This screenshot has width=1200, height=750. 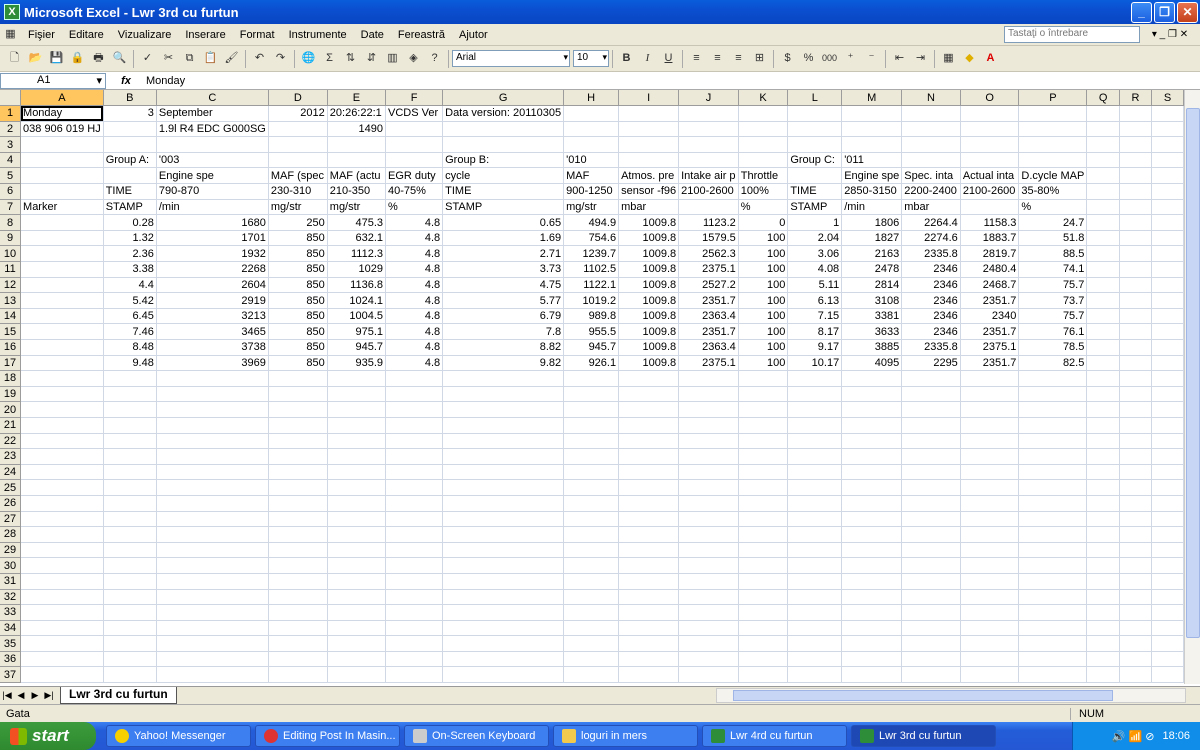 What do you see at coordinates (503, 347) in the screenshot?
I see `cell: 8.82` at bounding box center [503, 347].